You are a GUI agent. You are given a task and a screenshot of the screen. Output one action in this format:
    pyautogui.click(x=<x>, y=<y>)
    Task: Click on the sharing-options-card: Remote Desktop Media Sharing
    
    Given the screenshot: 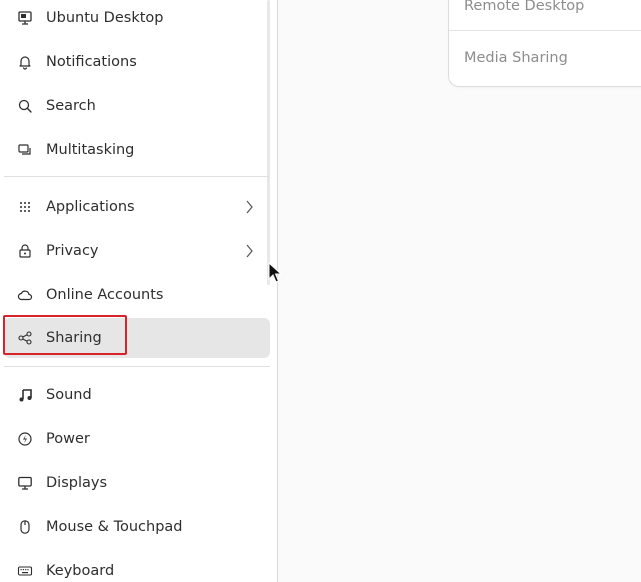 What is the action you would take?
    pyautogui.click(x=545, y=43)
    